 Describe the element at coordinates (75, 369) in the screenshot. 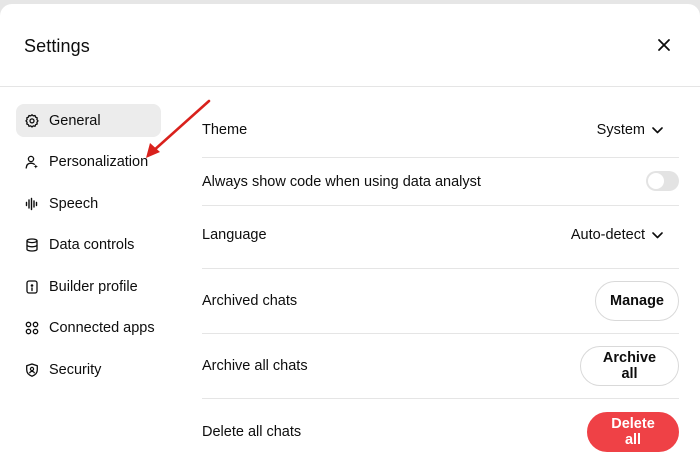

I see `sidebar-item-label: Security` at that location.